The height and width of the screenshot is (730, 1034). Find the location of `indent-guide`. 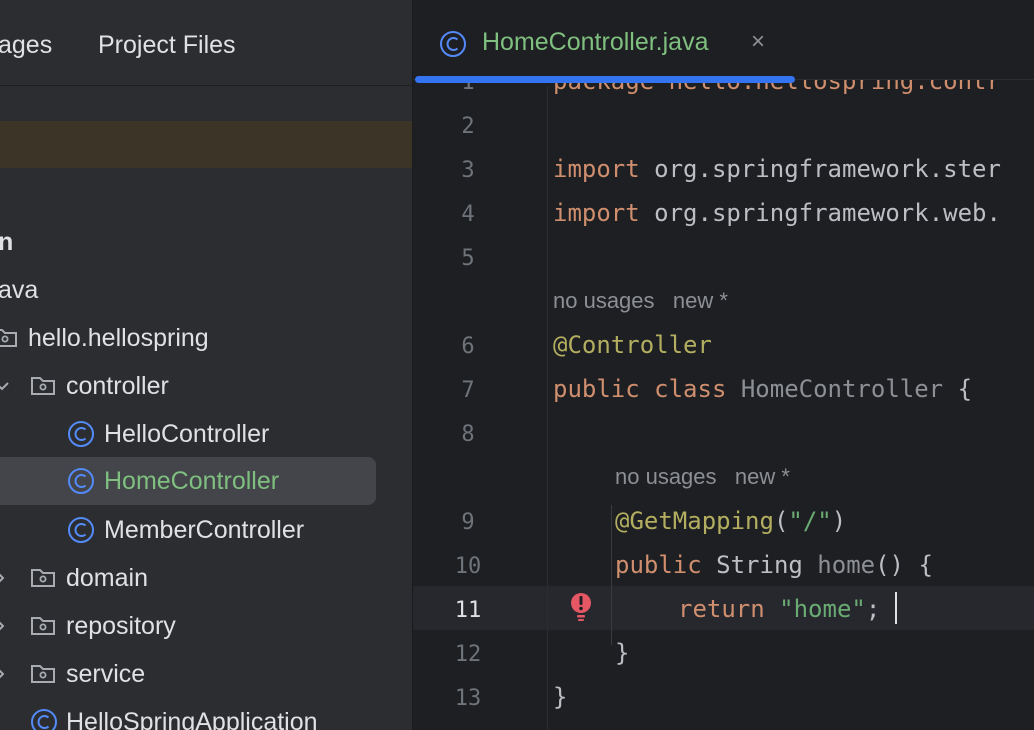

indent-guide is located at coordinates (611, 575).